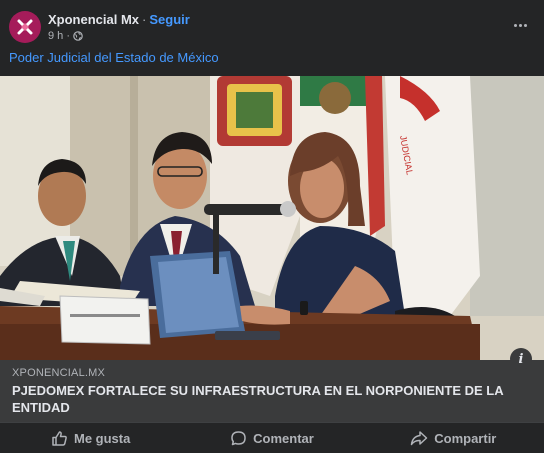  I want to click on comment-button: Comentar, so click(271, 438).